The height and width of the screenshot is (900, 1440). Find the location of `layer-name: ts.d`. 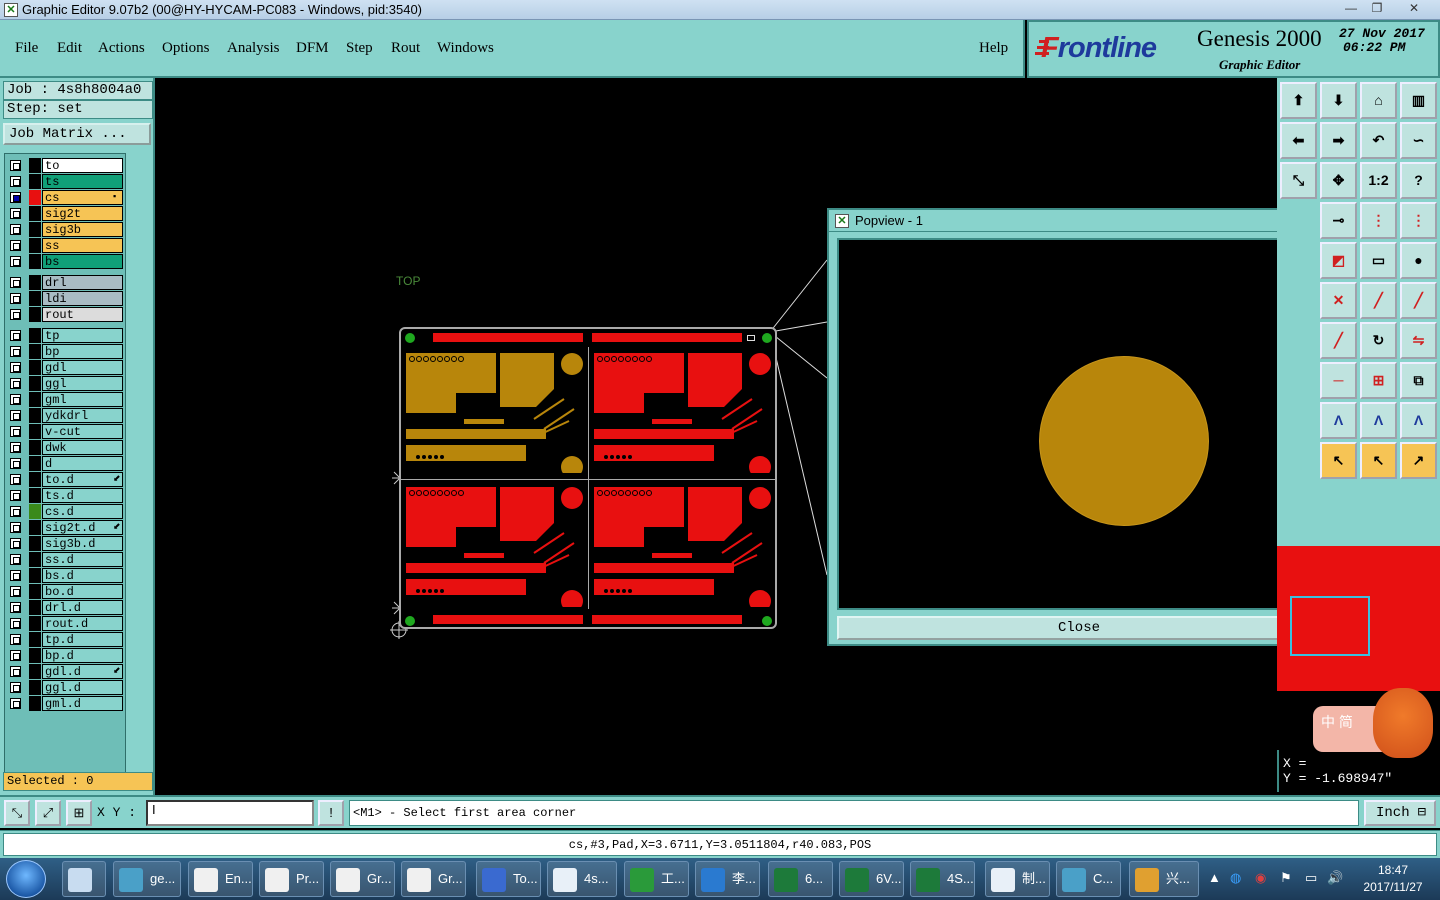

layer-name: ts.d is located at coordinates (82, 495).